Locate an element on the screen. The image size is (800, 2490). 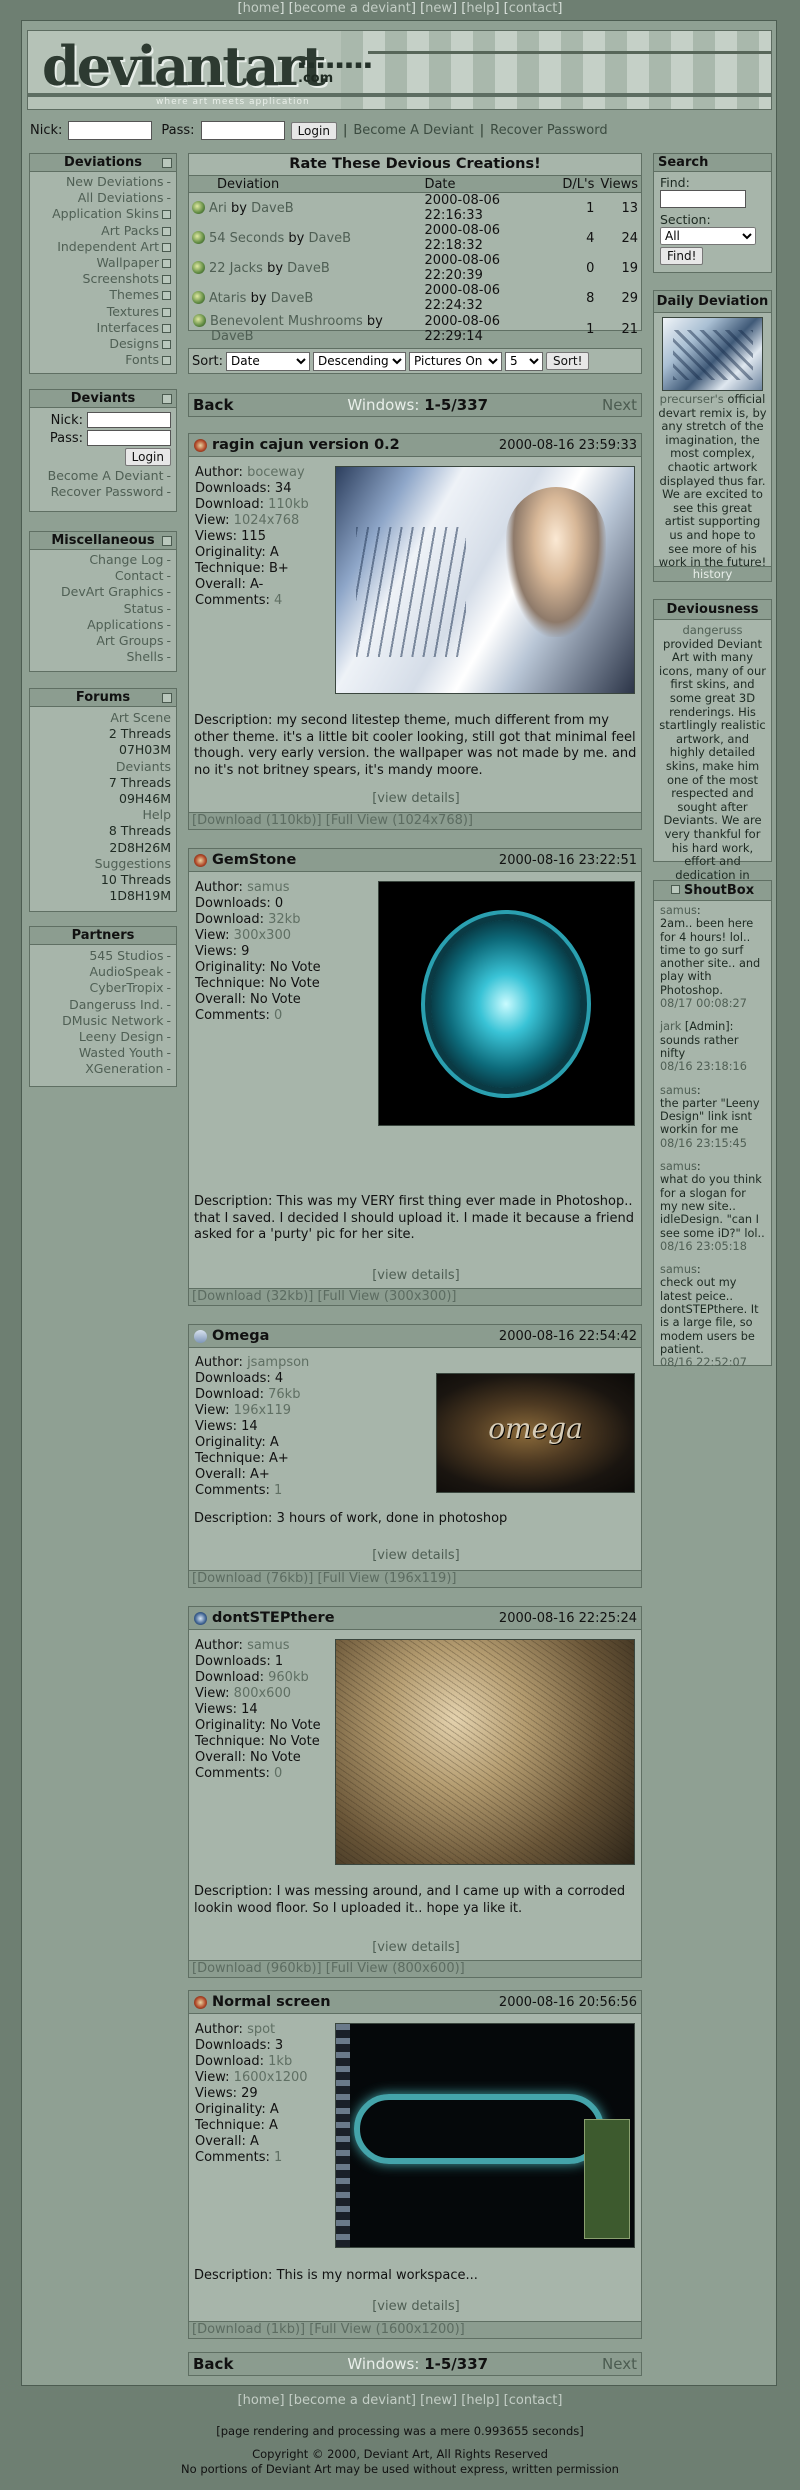
sidebar-item: Interfaces is located at coordinates (103, 328).